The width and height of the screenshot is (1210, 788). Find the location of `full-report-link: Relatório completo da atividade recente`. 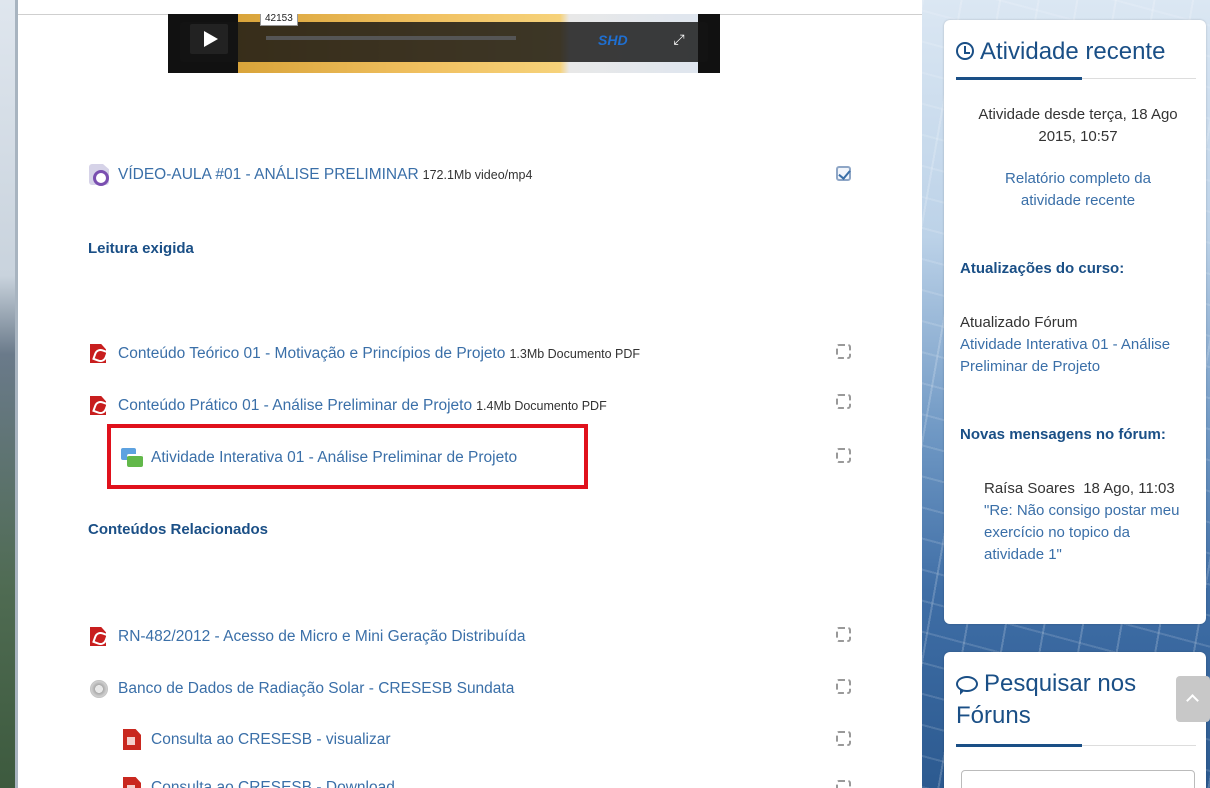

full-report-link: Relatório completo da atividade recente is located at coordinates (1078, 190).